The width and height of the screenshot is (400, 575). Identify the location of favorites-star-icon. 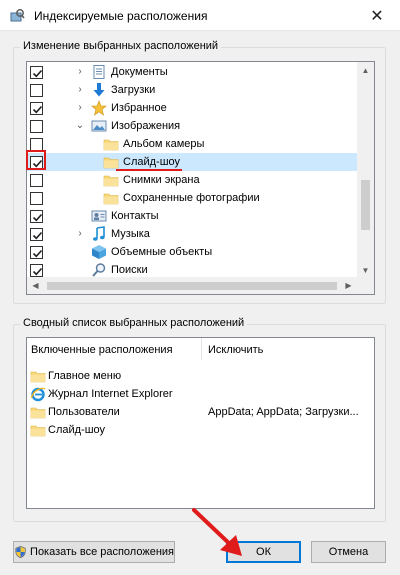
(99, 108).